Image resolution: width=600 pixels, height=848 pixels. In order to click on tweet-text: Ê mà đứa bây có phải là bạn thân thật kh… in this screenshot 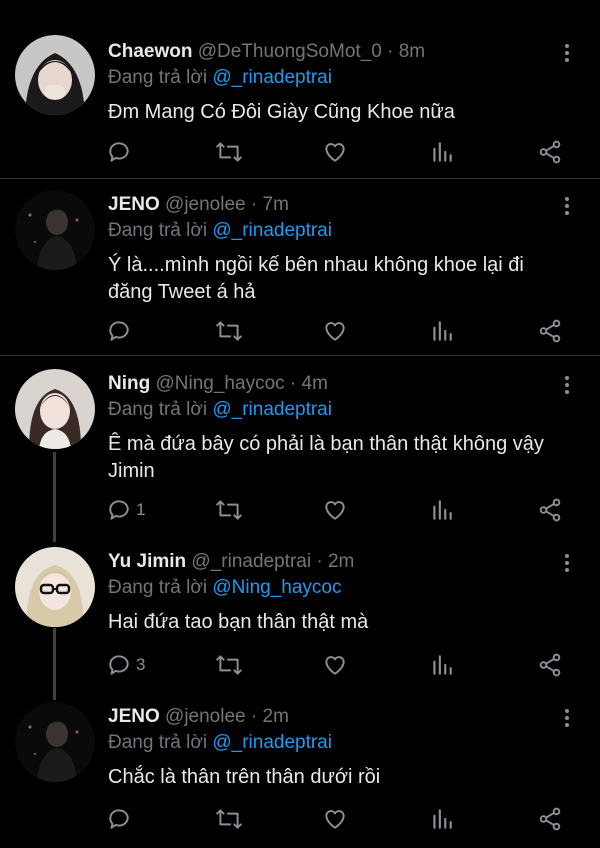, I will do `click(343, 458)`.